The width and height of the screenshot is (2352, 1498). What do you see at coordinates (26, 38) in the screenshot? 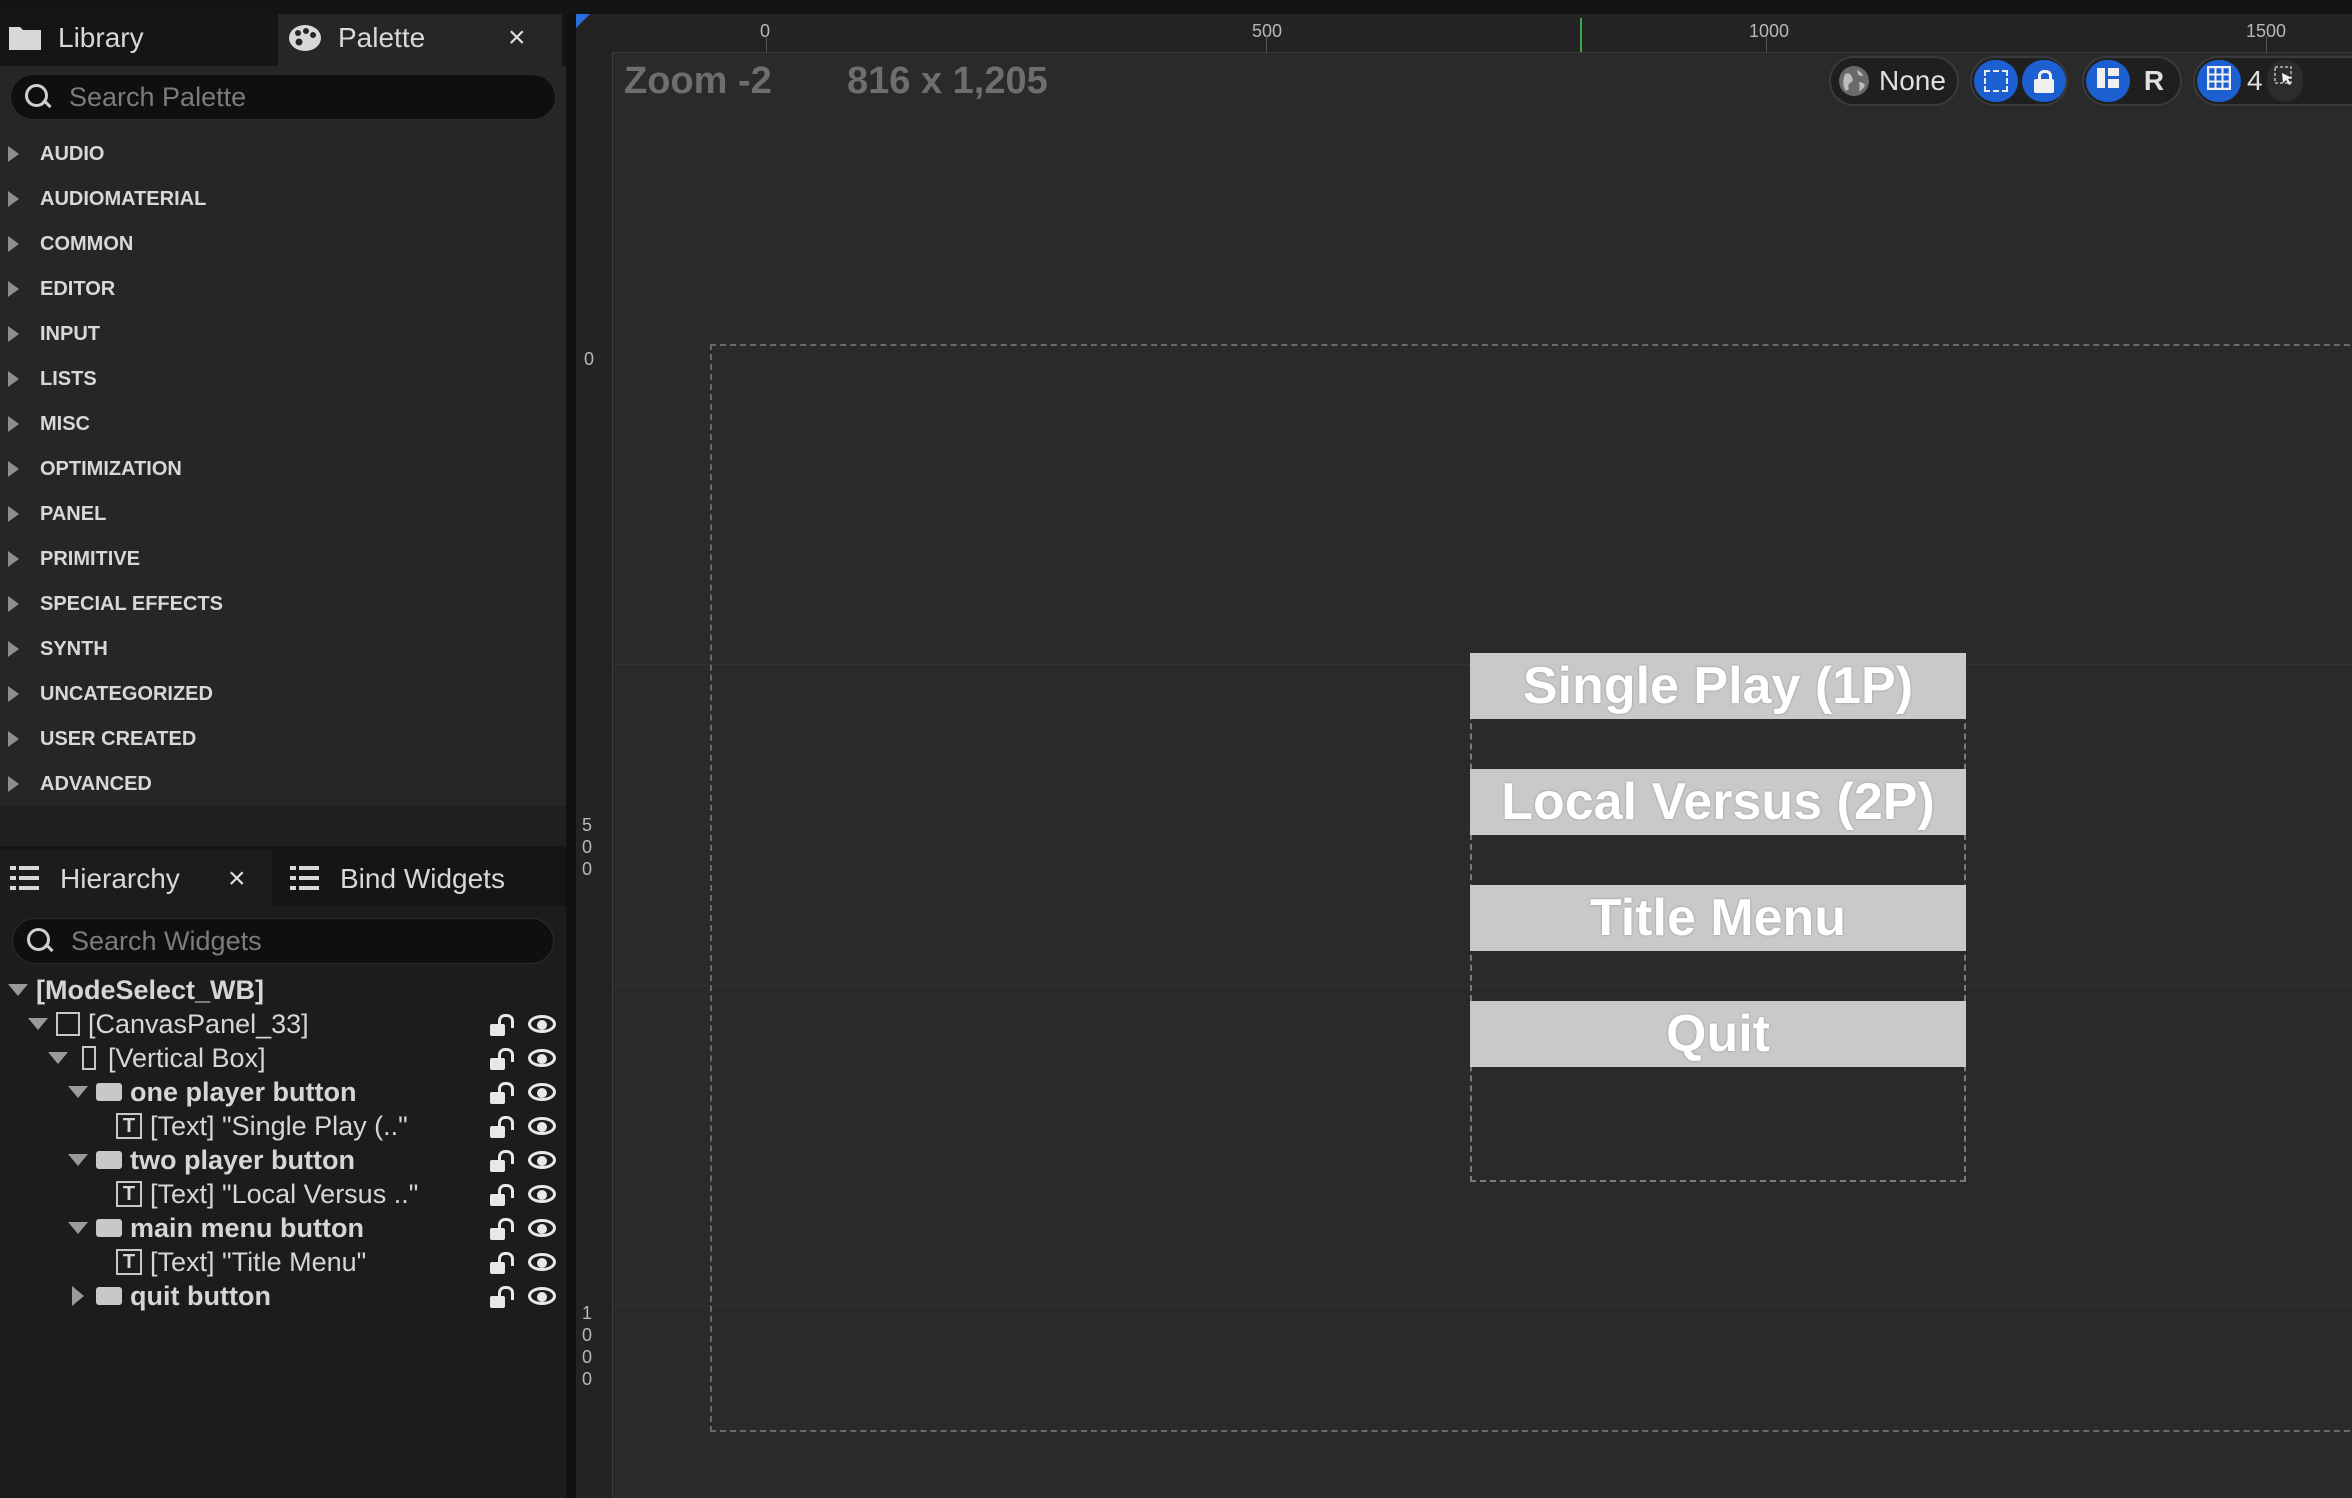
I see `folder-icon` at bounding box center [26, 38].